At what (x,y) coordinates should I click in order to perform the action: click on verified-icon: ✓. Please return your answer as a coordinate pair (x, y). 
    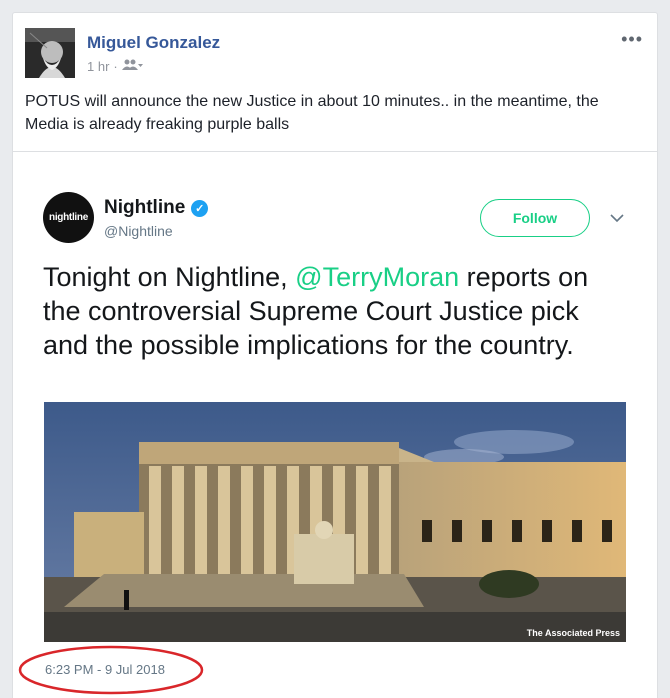
    Looking at the image, I should click on (200, 208).